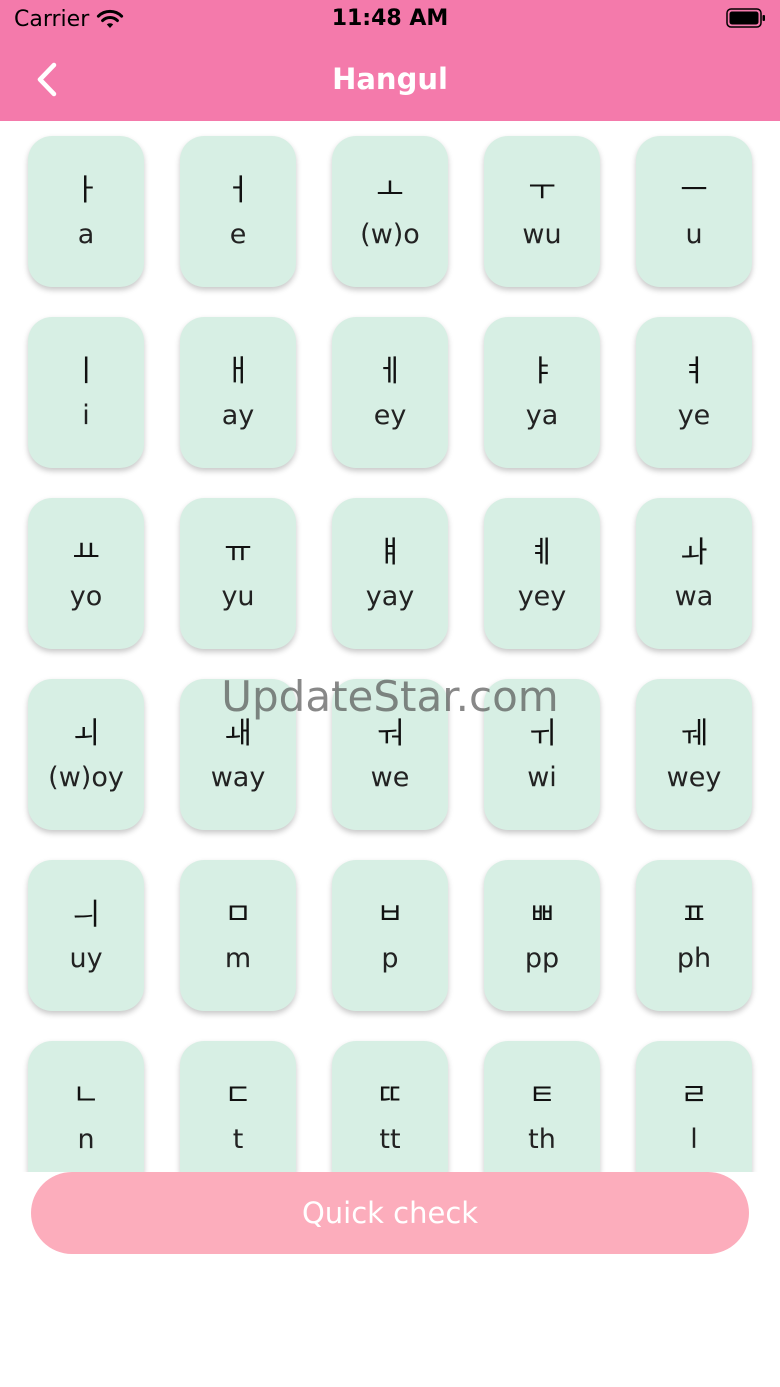 This screenshot has height=1387, width=780. What do you see at coordinates (86, 777) in the screenshot?
I see `romanization-label: (w)oy` at bounding box center [86, 777].